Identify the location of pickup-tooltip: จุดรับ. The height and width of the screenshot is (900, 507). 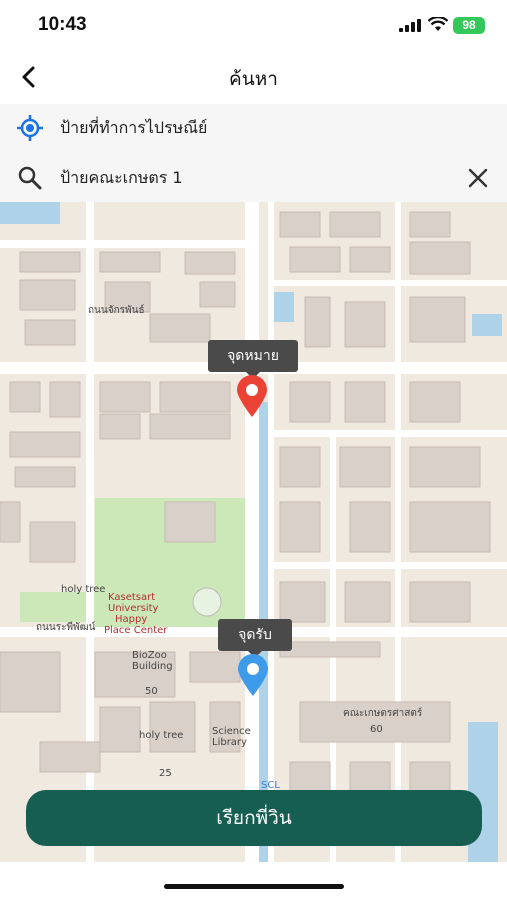
(255, 638).